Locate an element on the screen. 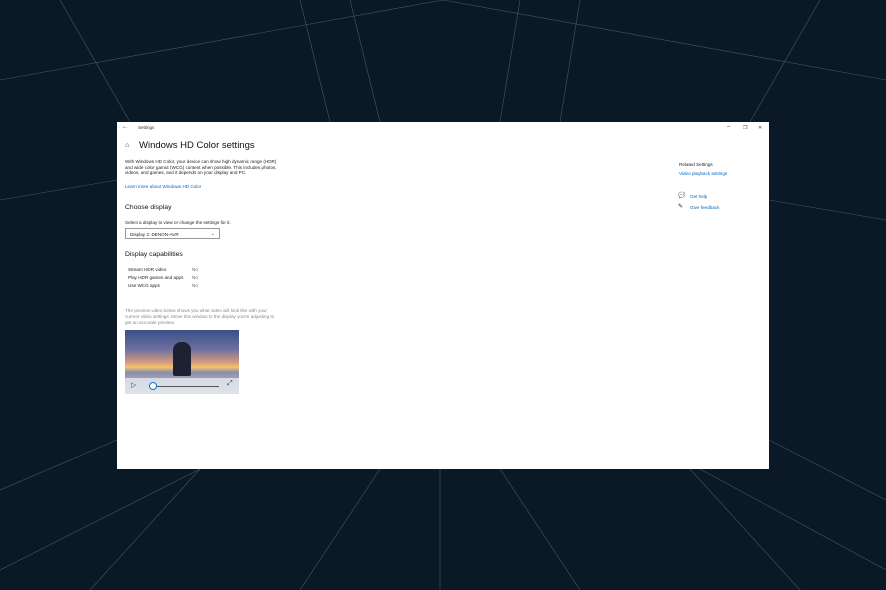 The image size is (886, 590). get-help-icon: 💬 is located at coordinates (682, 196).